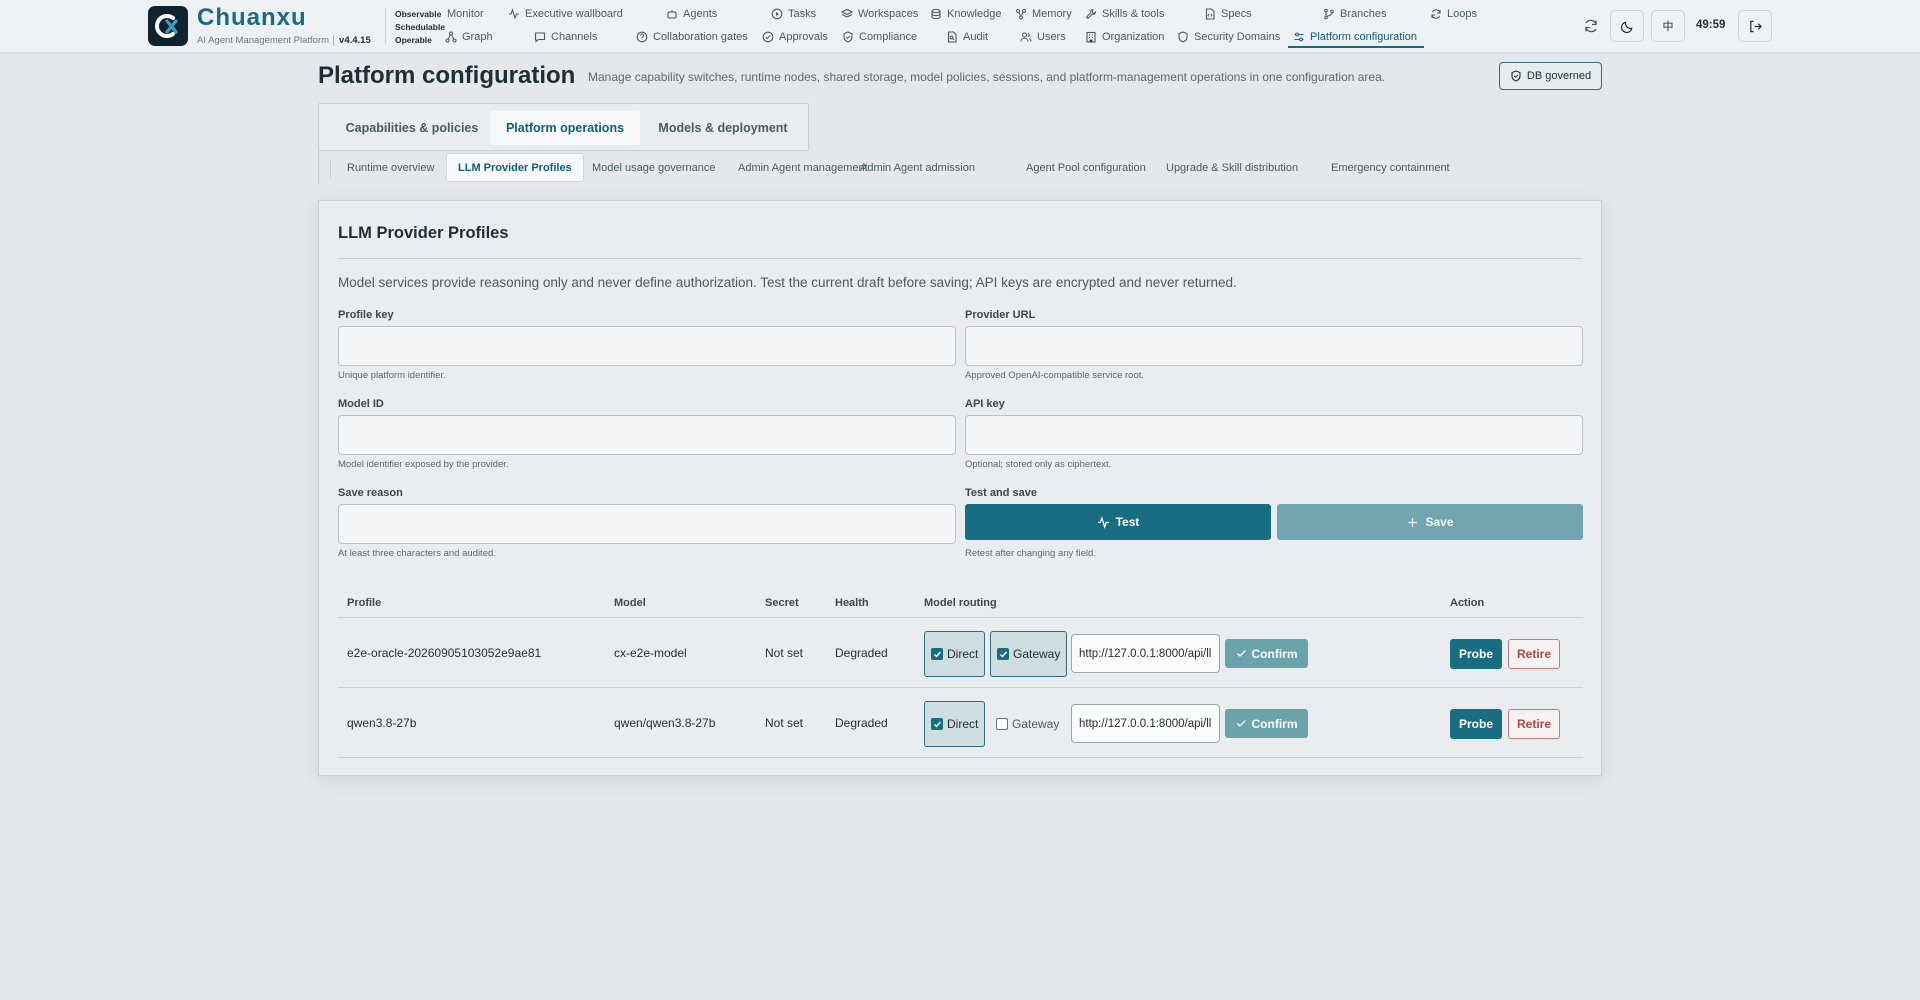 This screenshot has height=1000, width=1920. What do you see at coordinates (1274, 435) in the screenshot?
I see `api-key-input` at bounding box center [1274, 435].